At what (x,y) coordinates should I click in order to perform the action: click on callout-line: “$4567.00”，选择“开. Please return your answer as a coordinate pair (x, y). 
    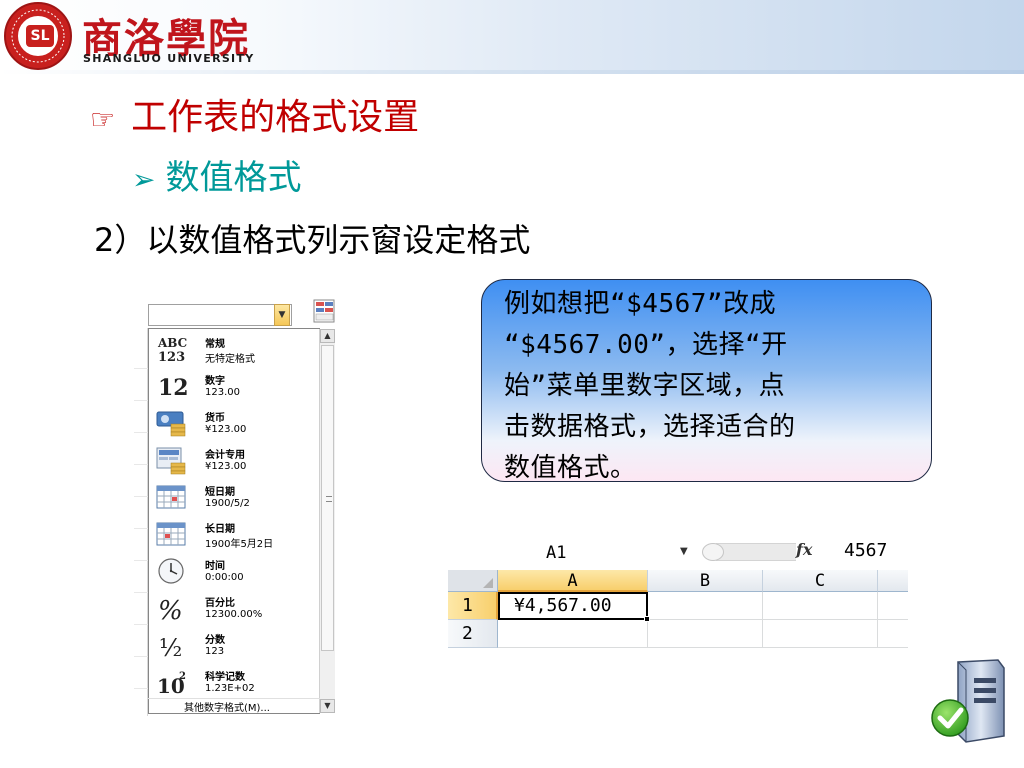
    Looking at the image, I should click on (646, 345).